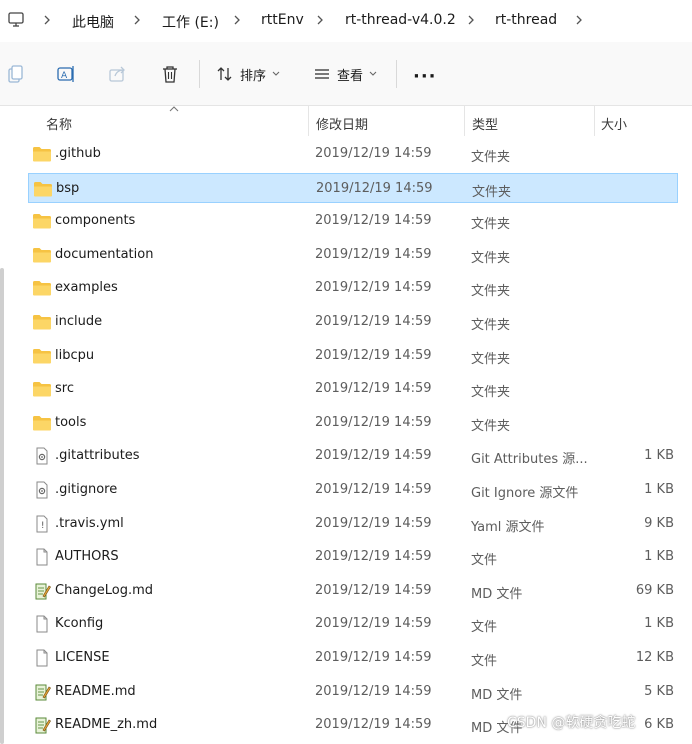  I want to click on file-row: Kconfig 2019/12/19 14:59 文件 1 KB, so click(353, 624).